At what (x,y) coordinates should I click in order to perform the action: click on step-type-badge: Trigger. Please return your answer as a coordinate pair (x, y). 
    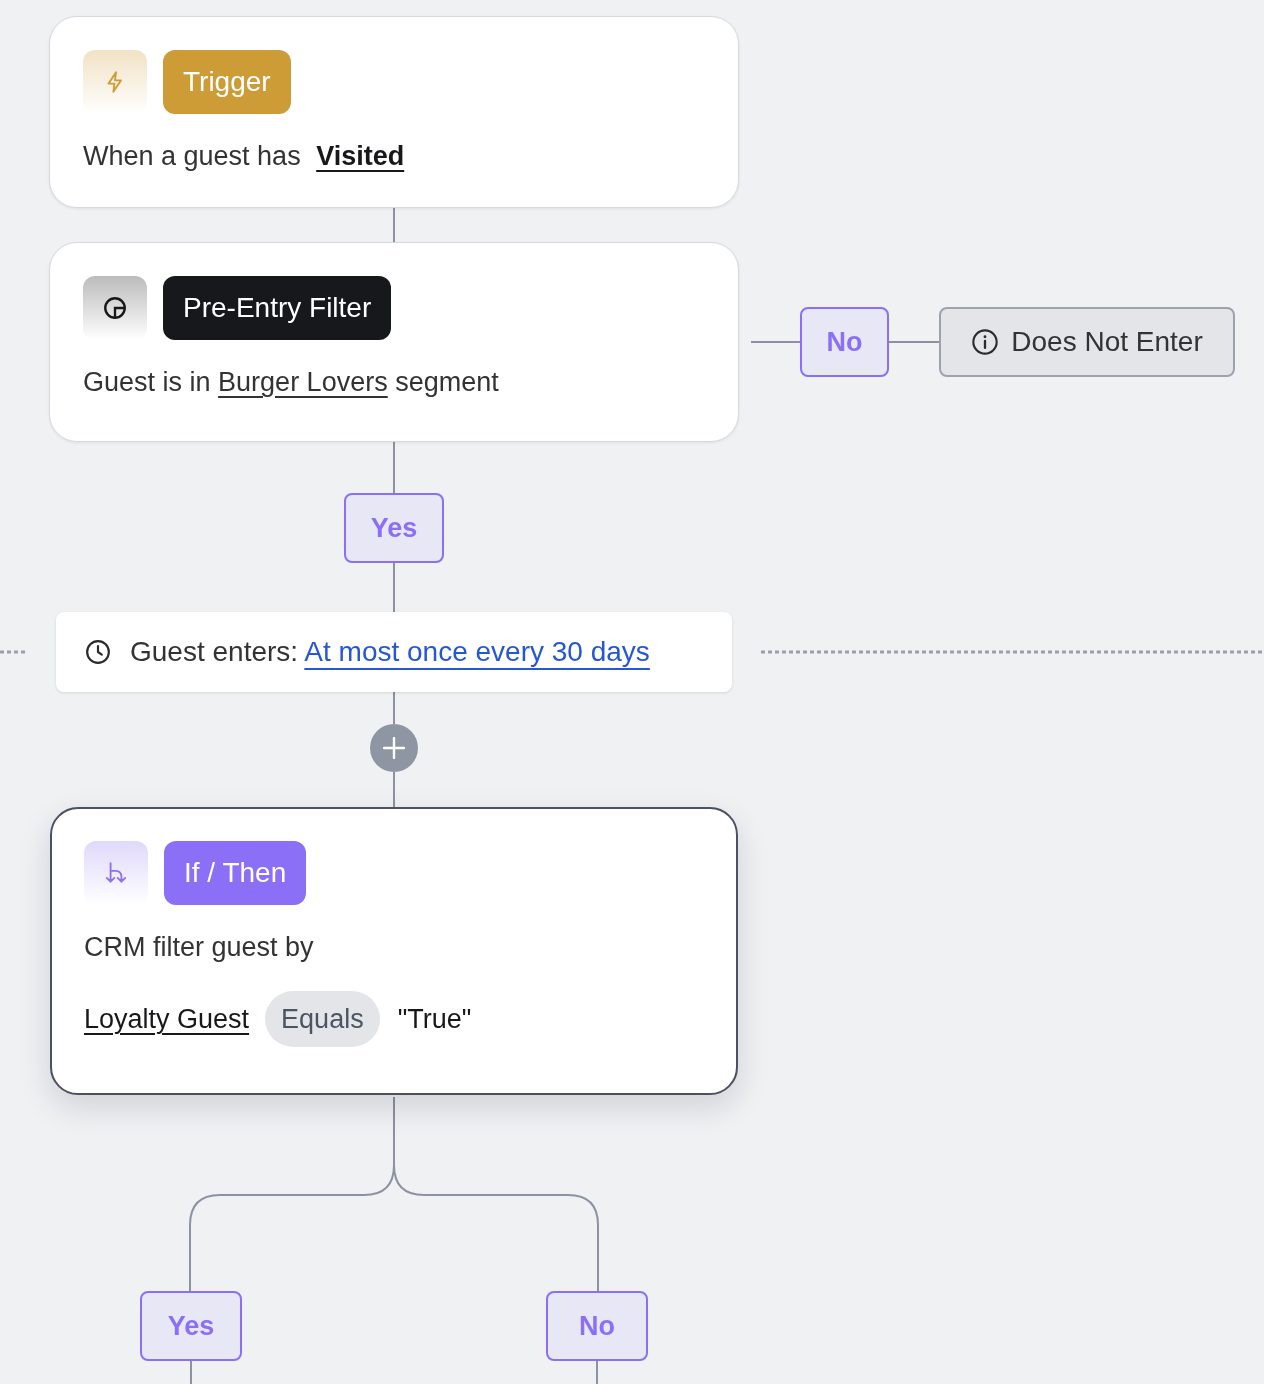
    Looking at the image, I should click on (227, 82).